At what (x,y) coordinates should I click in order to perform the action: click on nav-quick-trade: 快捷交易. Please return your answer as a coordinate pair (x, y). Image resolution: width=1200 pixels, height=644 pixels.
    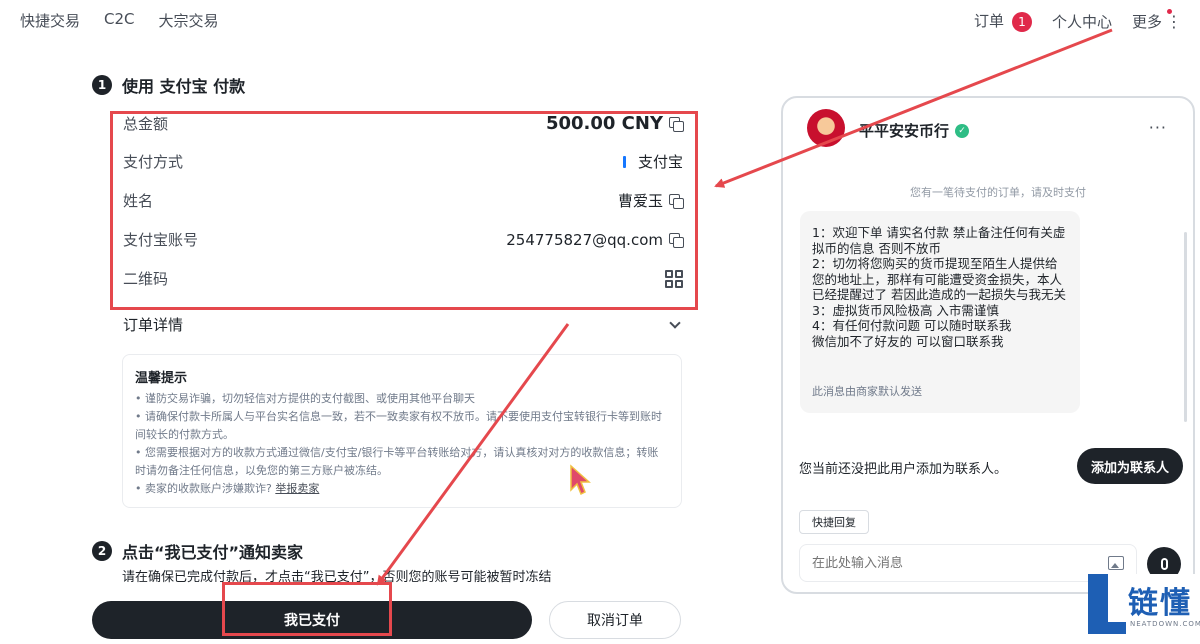
    Looking at the image, I should click on (50, 20).